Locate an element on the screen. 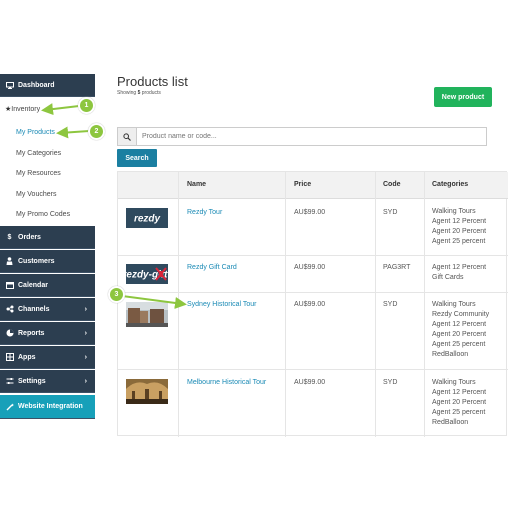  annotation-arrows is located at coordinates (114, 206).